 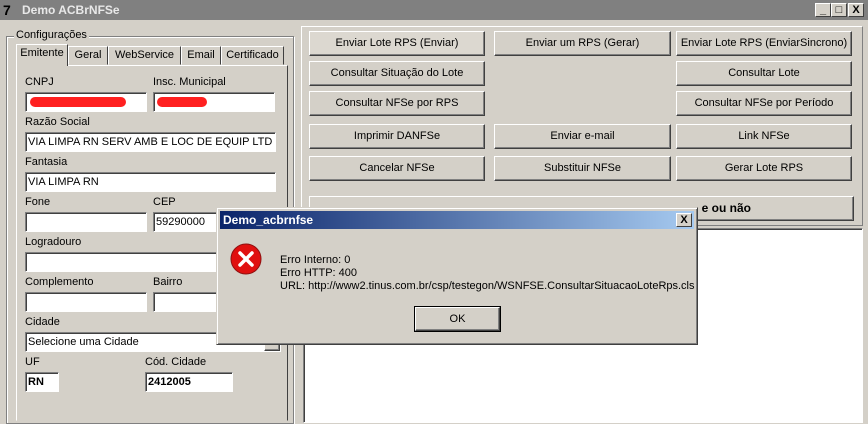 I want to click on cnpj-field, so click(x=86, y=102).